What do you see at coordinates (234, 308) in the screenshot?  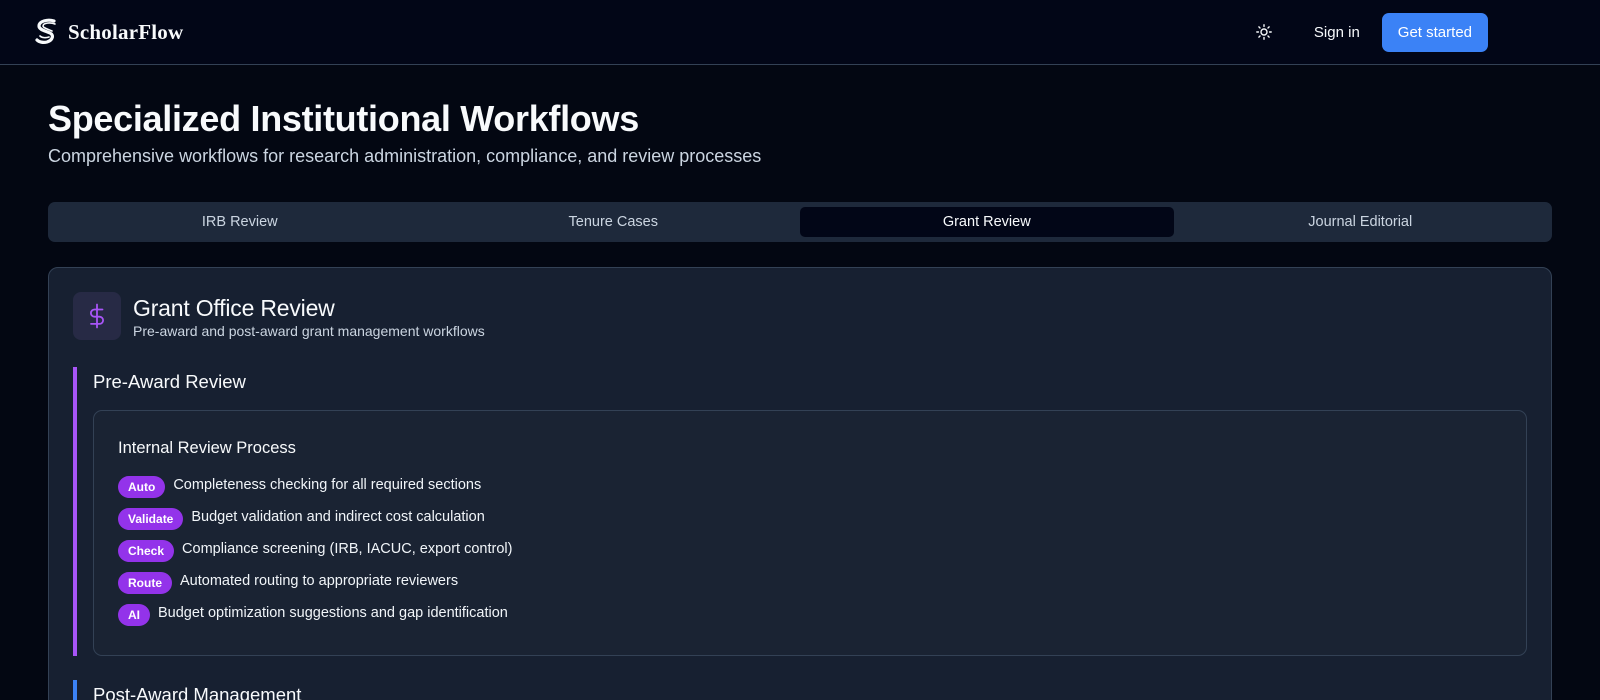 I see `card-title: Grant Office Review` at bounding box center [234, 308].